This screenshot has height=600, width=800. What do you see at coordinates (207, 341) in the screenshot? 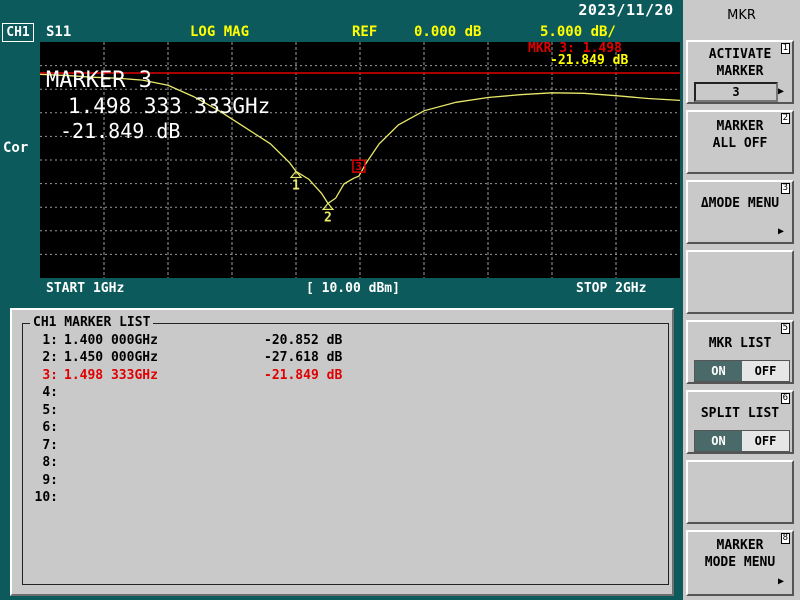
I see `marker-row: 1: 1.400 000GHz -20.852 dB` at bounding box center [207, 341].